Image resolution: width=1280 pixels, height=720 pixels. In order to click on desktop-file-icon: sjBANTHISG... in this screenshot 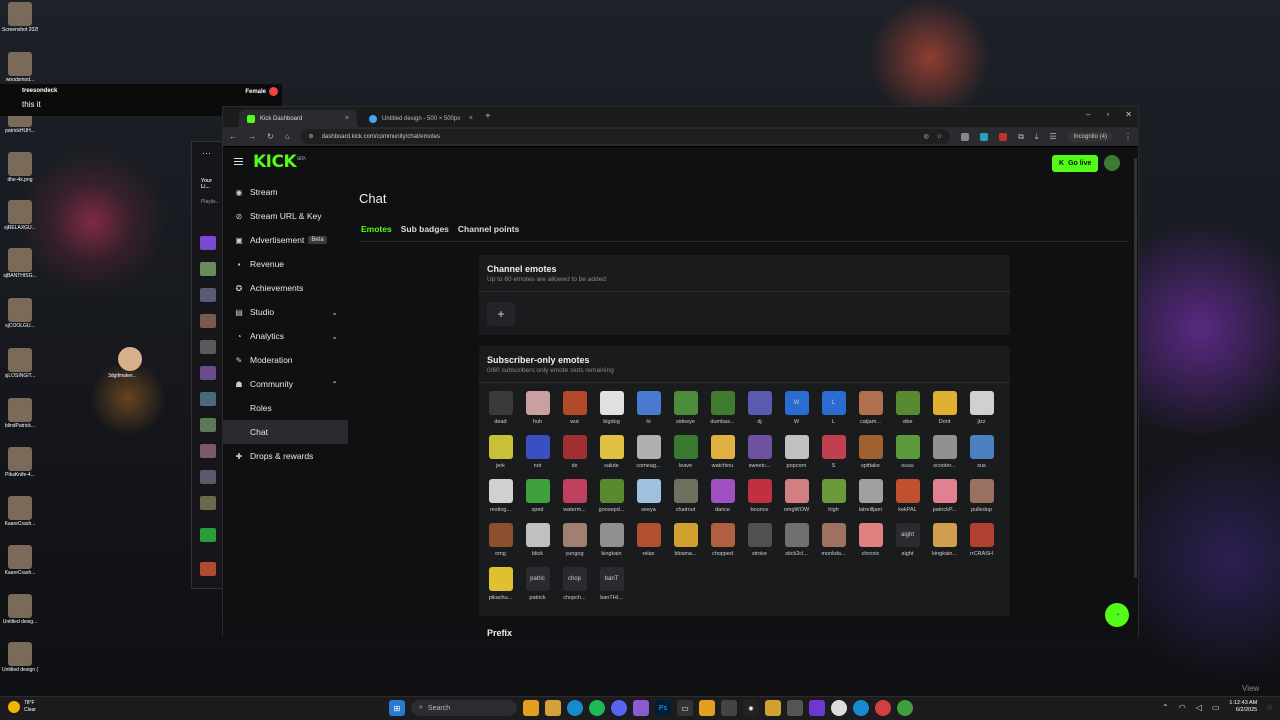, I will do `click(20, 263)`.